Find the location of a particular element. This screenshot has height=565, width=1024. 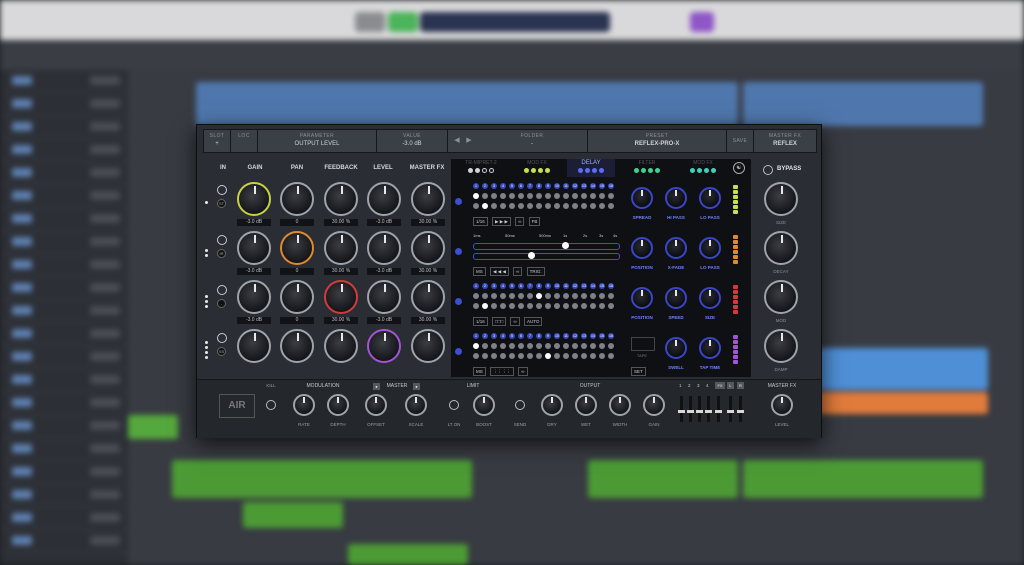

lane-2-play: ◀ ◀ ◀ is located at coordinates (499, 271).